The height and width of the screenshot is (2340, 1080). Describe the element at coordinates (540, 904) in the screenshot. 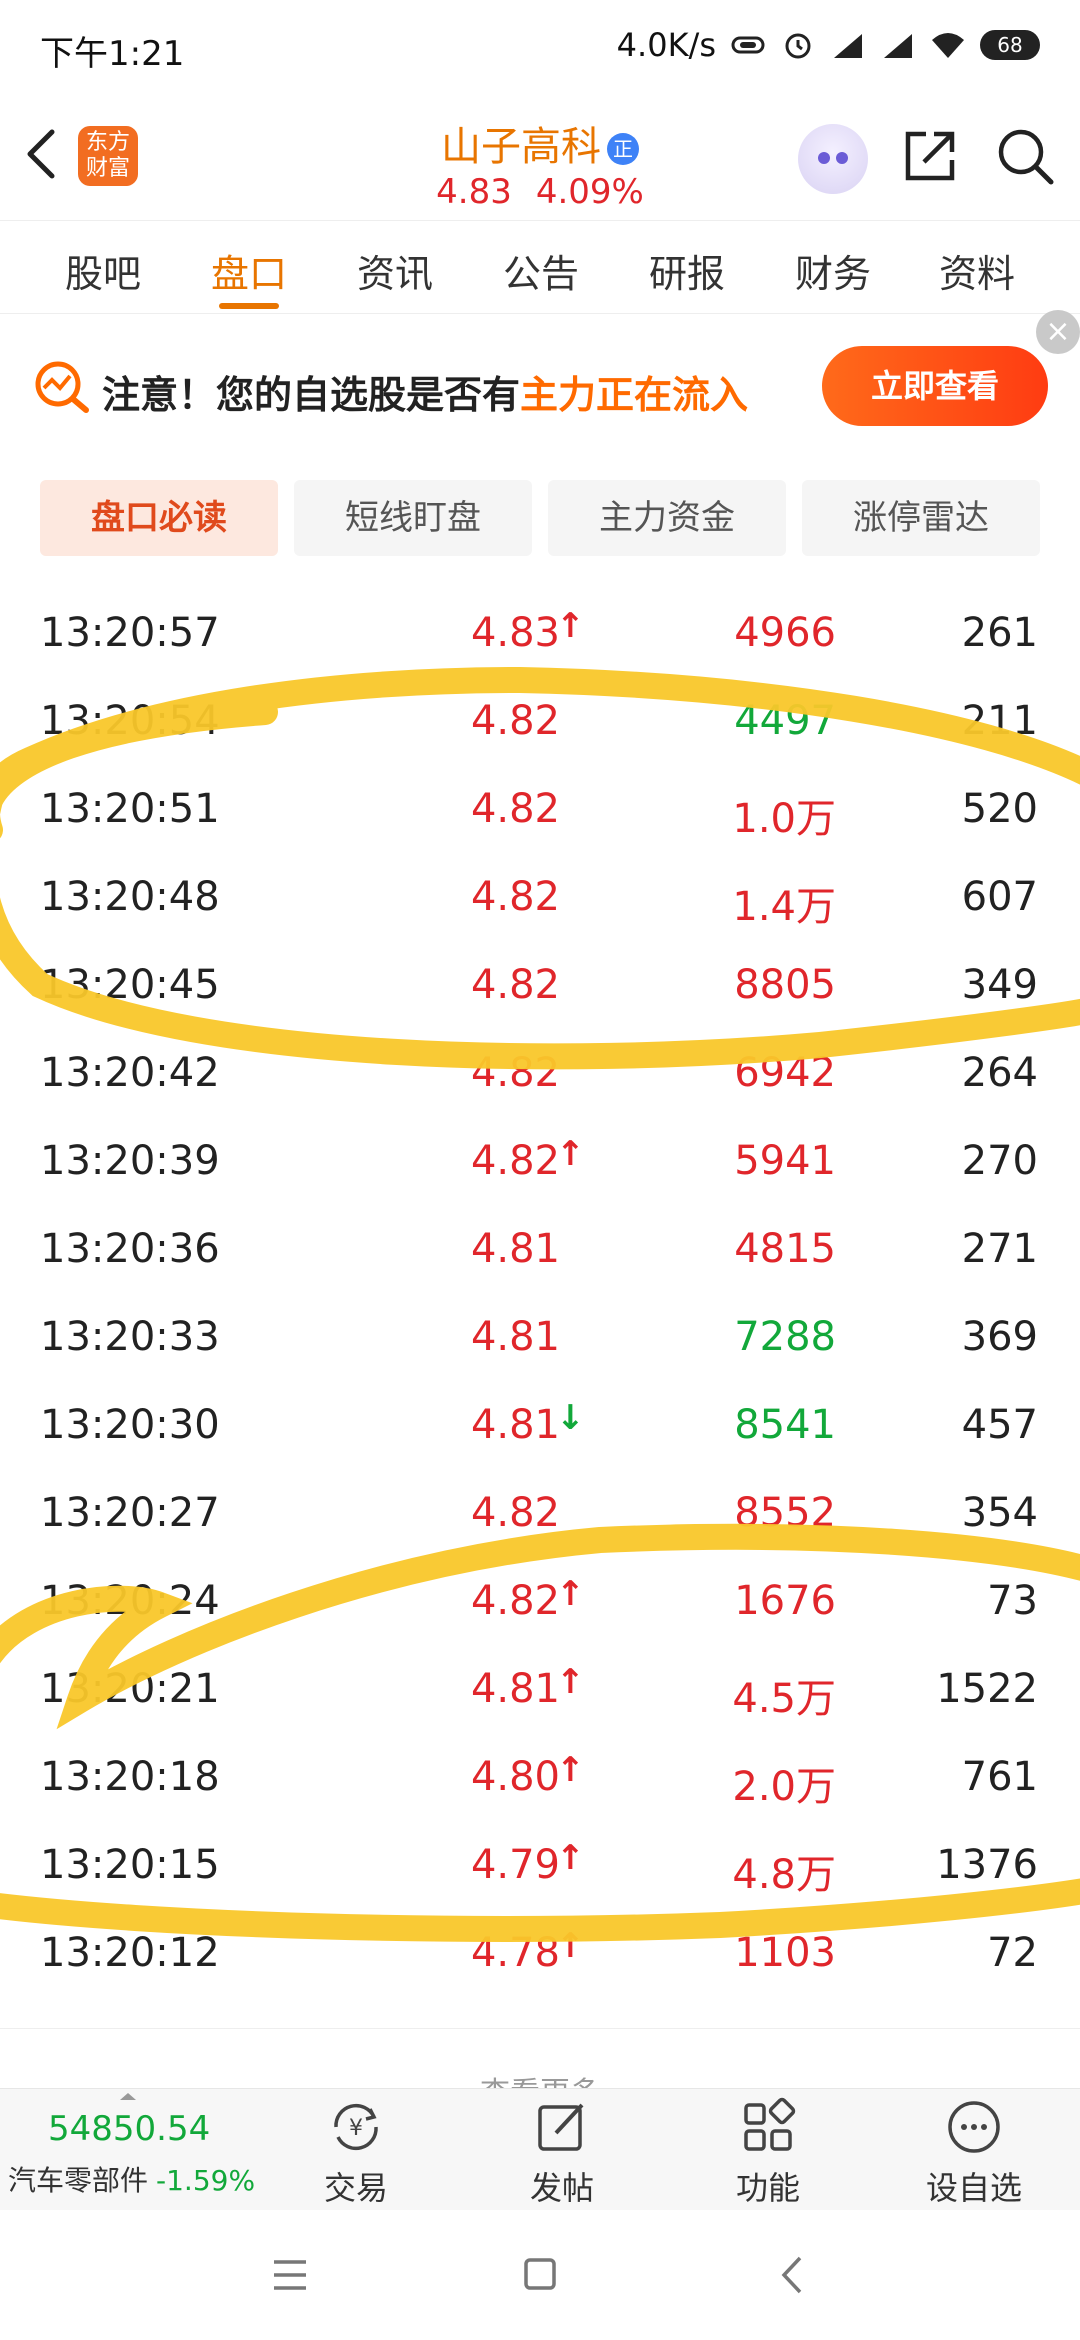

I see `trade-row: 13:20:48 4.82 1.4万 607` at that location.